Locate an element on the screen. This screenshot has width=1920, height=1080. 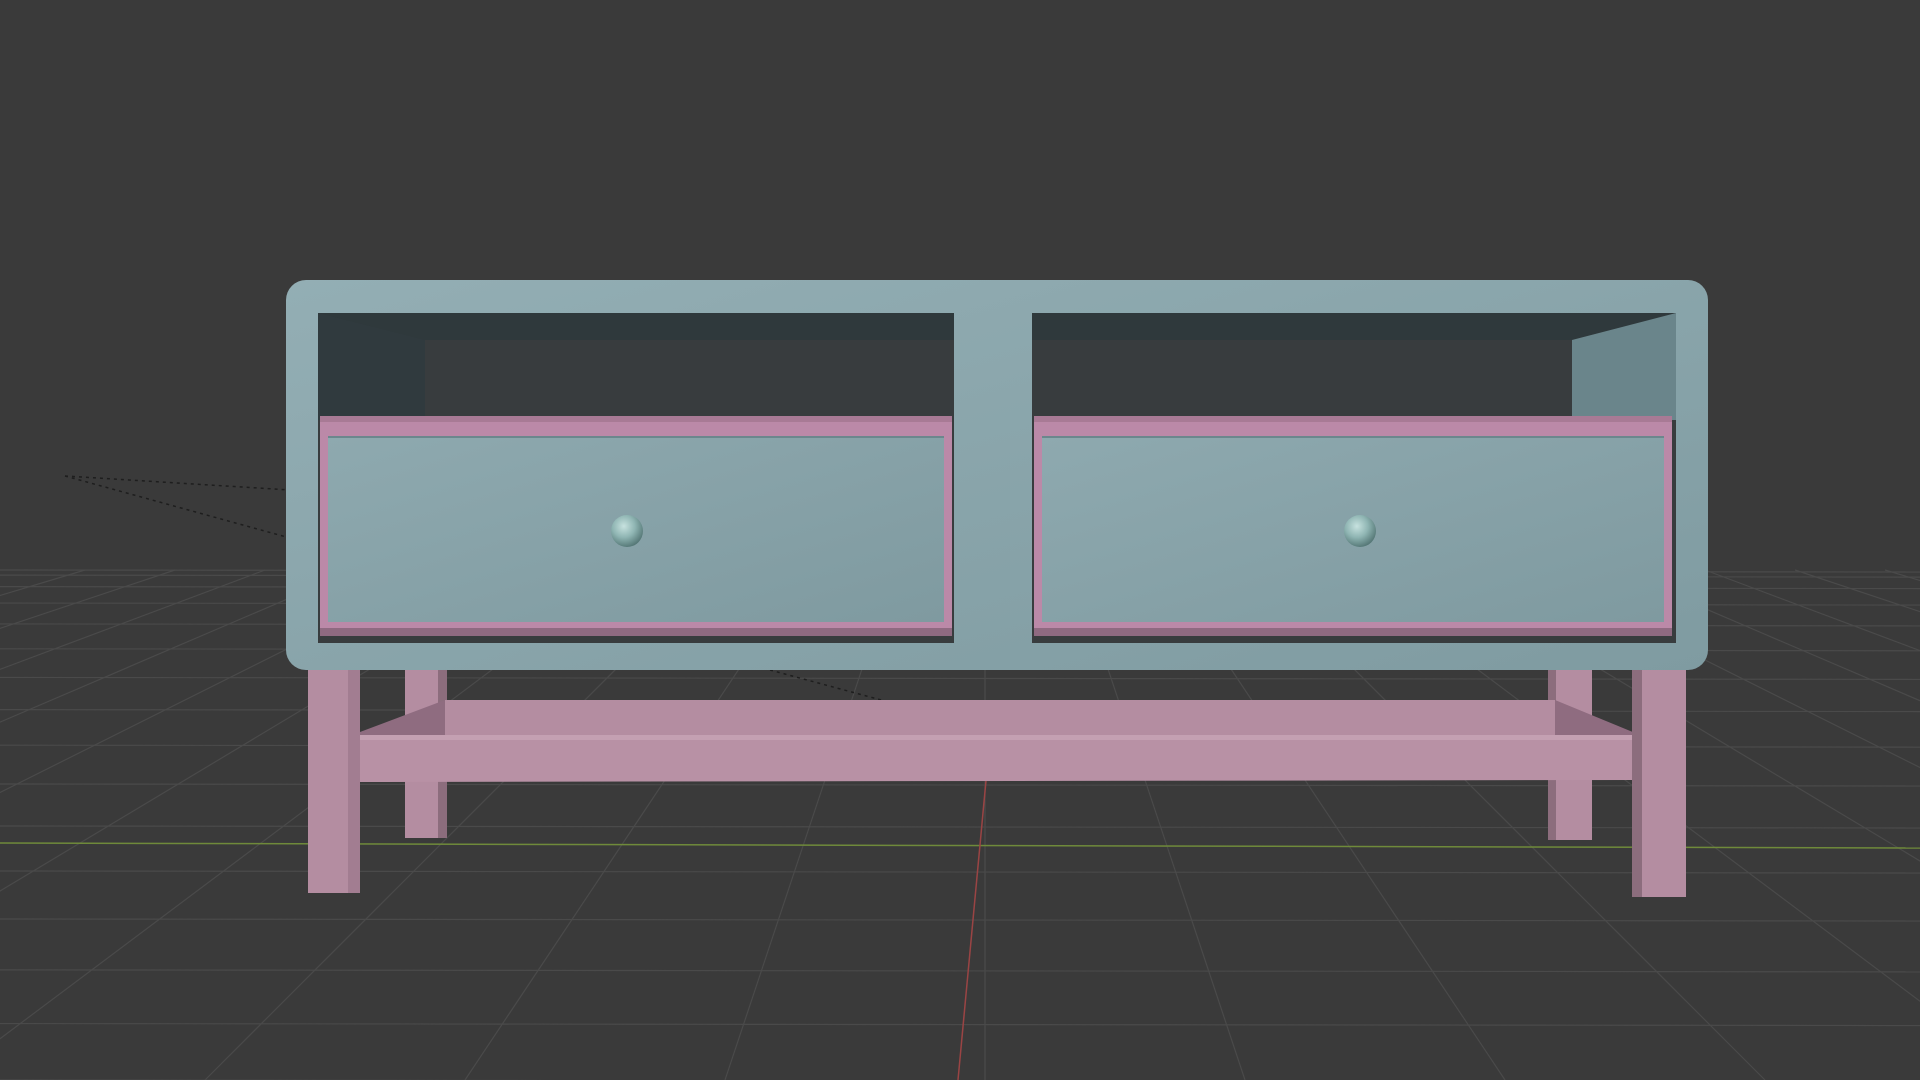
left-drawer is located at coordinates (636, 526).